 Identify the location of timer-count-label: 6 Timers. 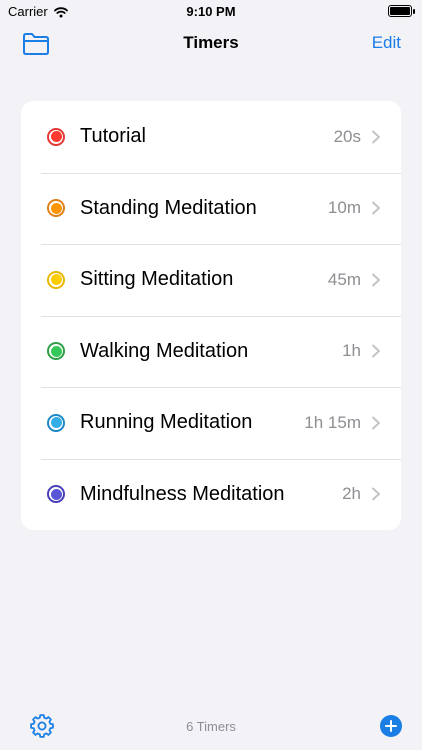
(211, 726).